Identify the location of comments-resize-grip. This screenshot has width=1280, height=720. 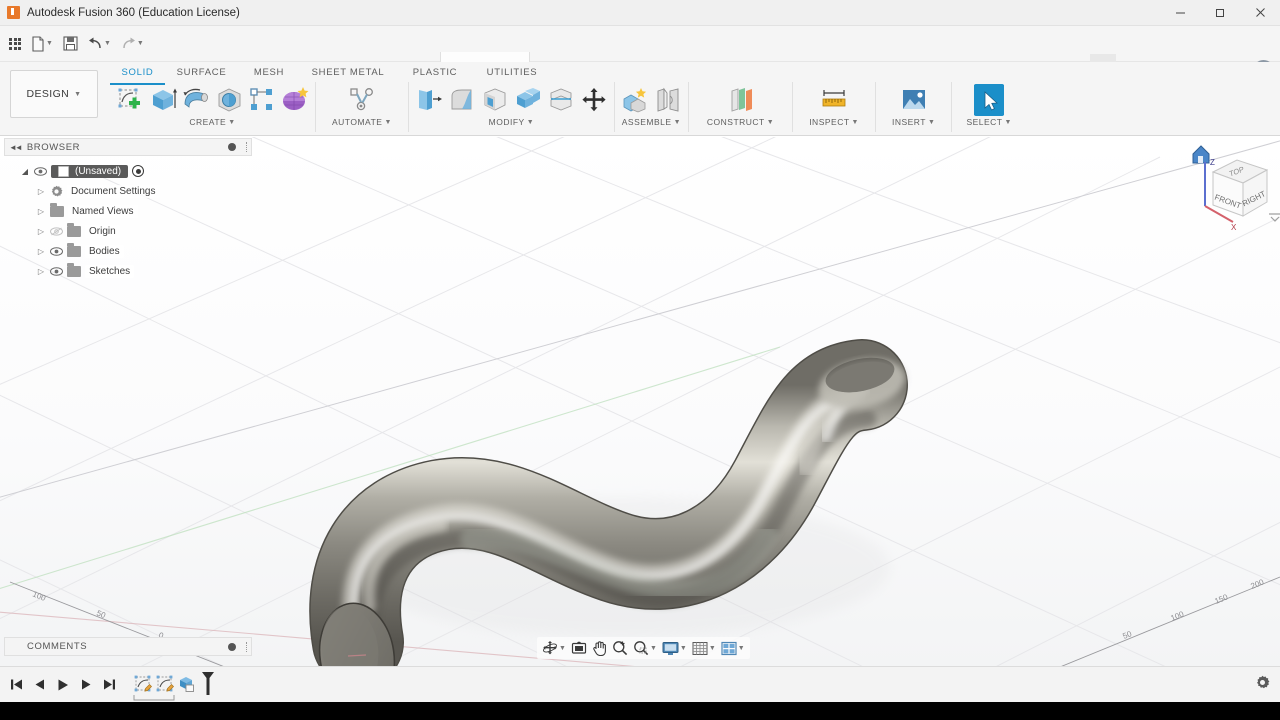
(246, 646).